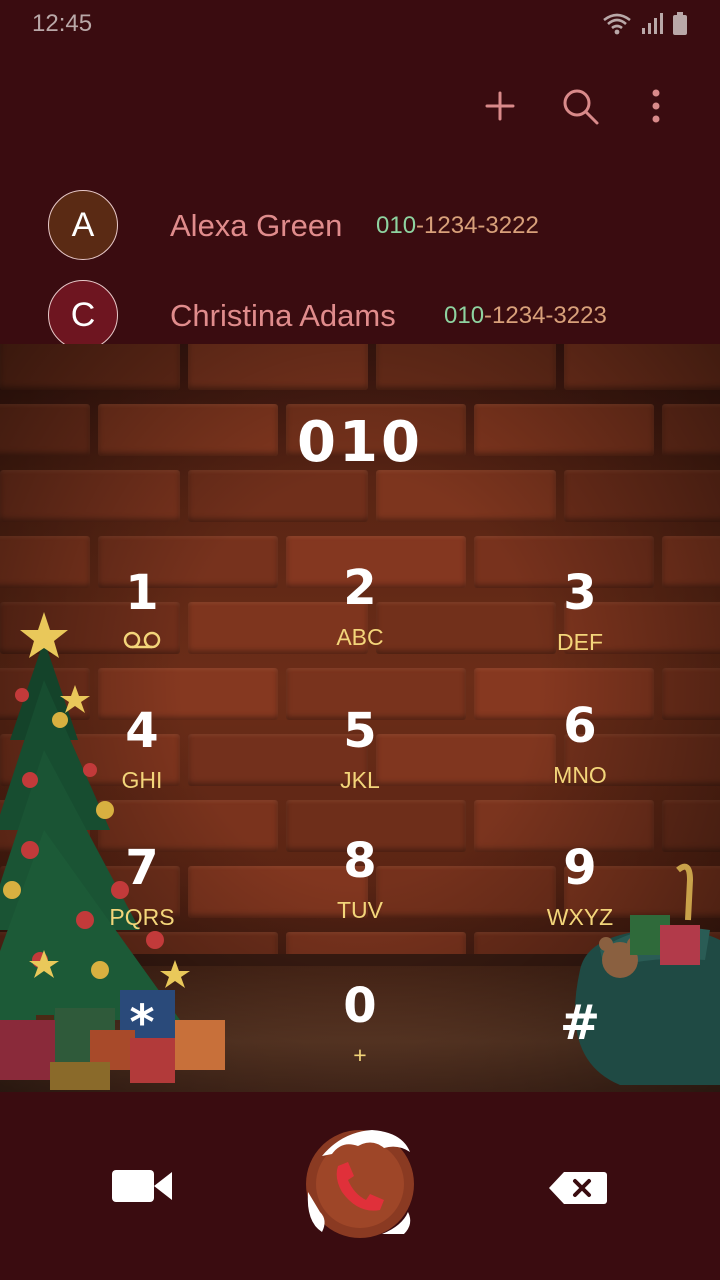 The height and width of the screenshot is (1280, 720). Describe the element at coordinates (360, 731) in the screenshot. I see `key-digit: 5` at that location.